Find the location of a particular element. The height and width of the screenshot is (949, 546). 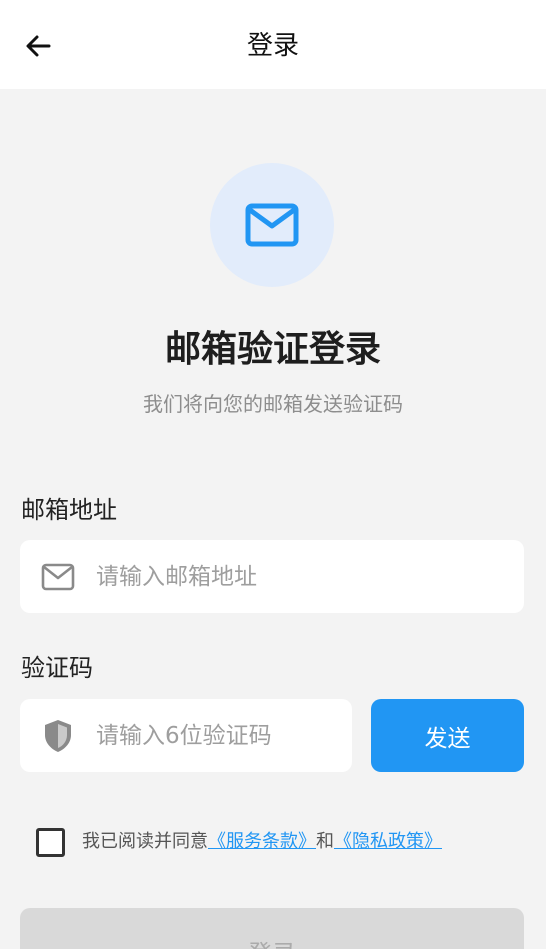

agreement-checkbox is located at coordinates (50, 842).